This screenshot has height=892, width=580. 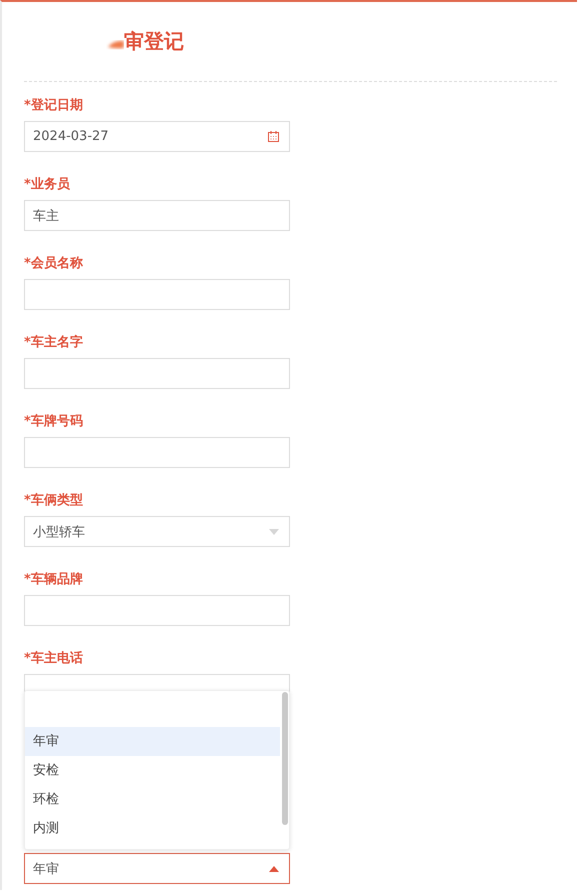 I want to click on field-label: *会员名称, so click(x=54, y=264).